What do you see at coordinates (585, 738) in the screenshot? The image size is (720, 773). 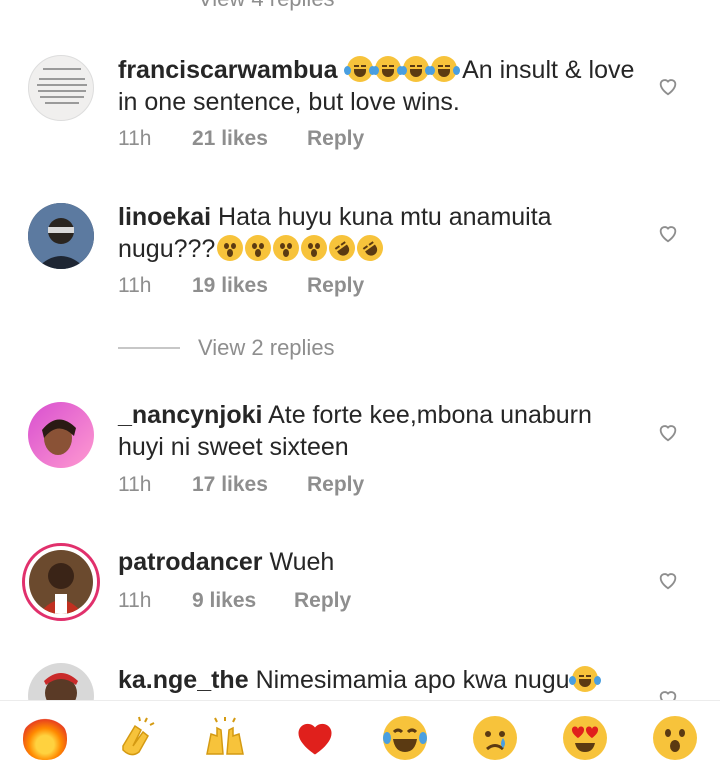 I see `heart-eyes-icon` at bounding box center [585, 738].